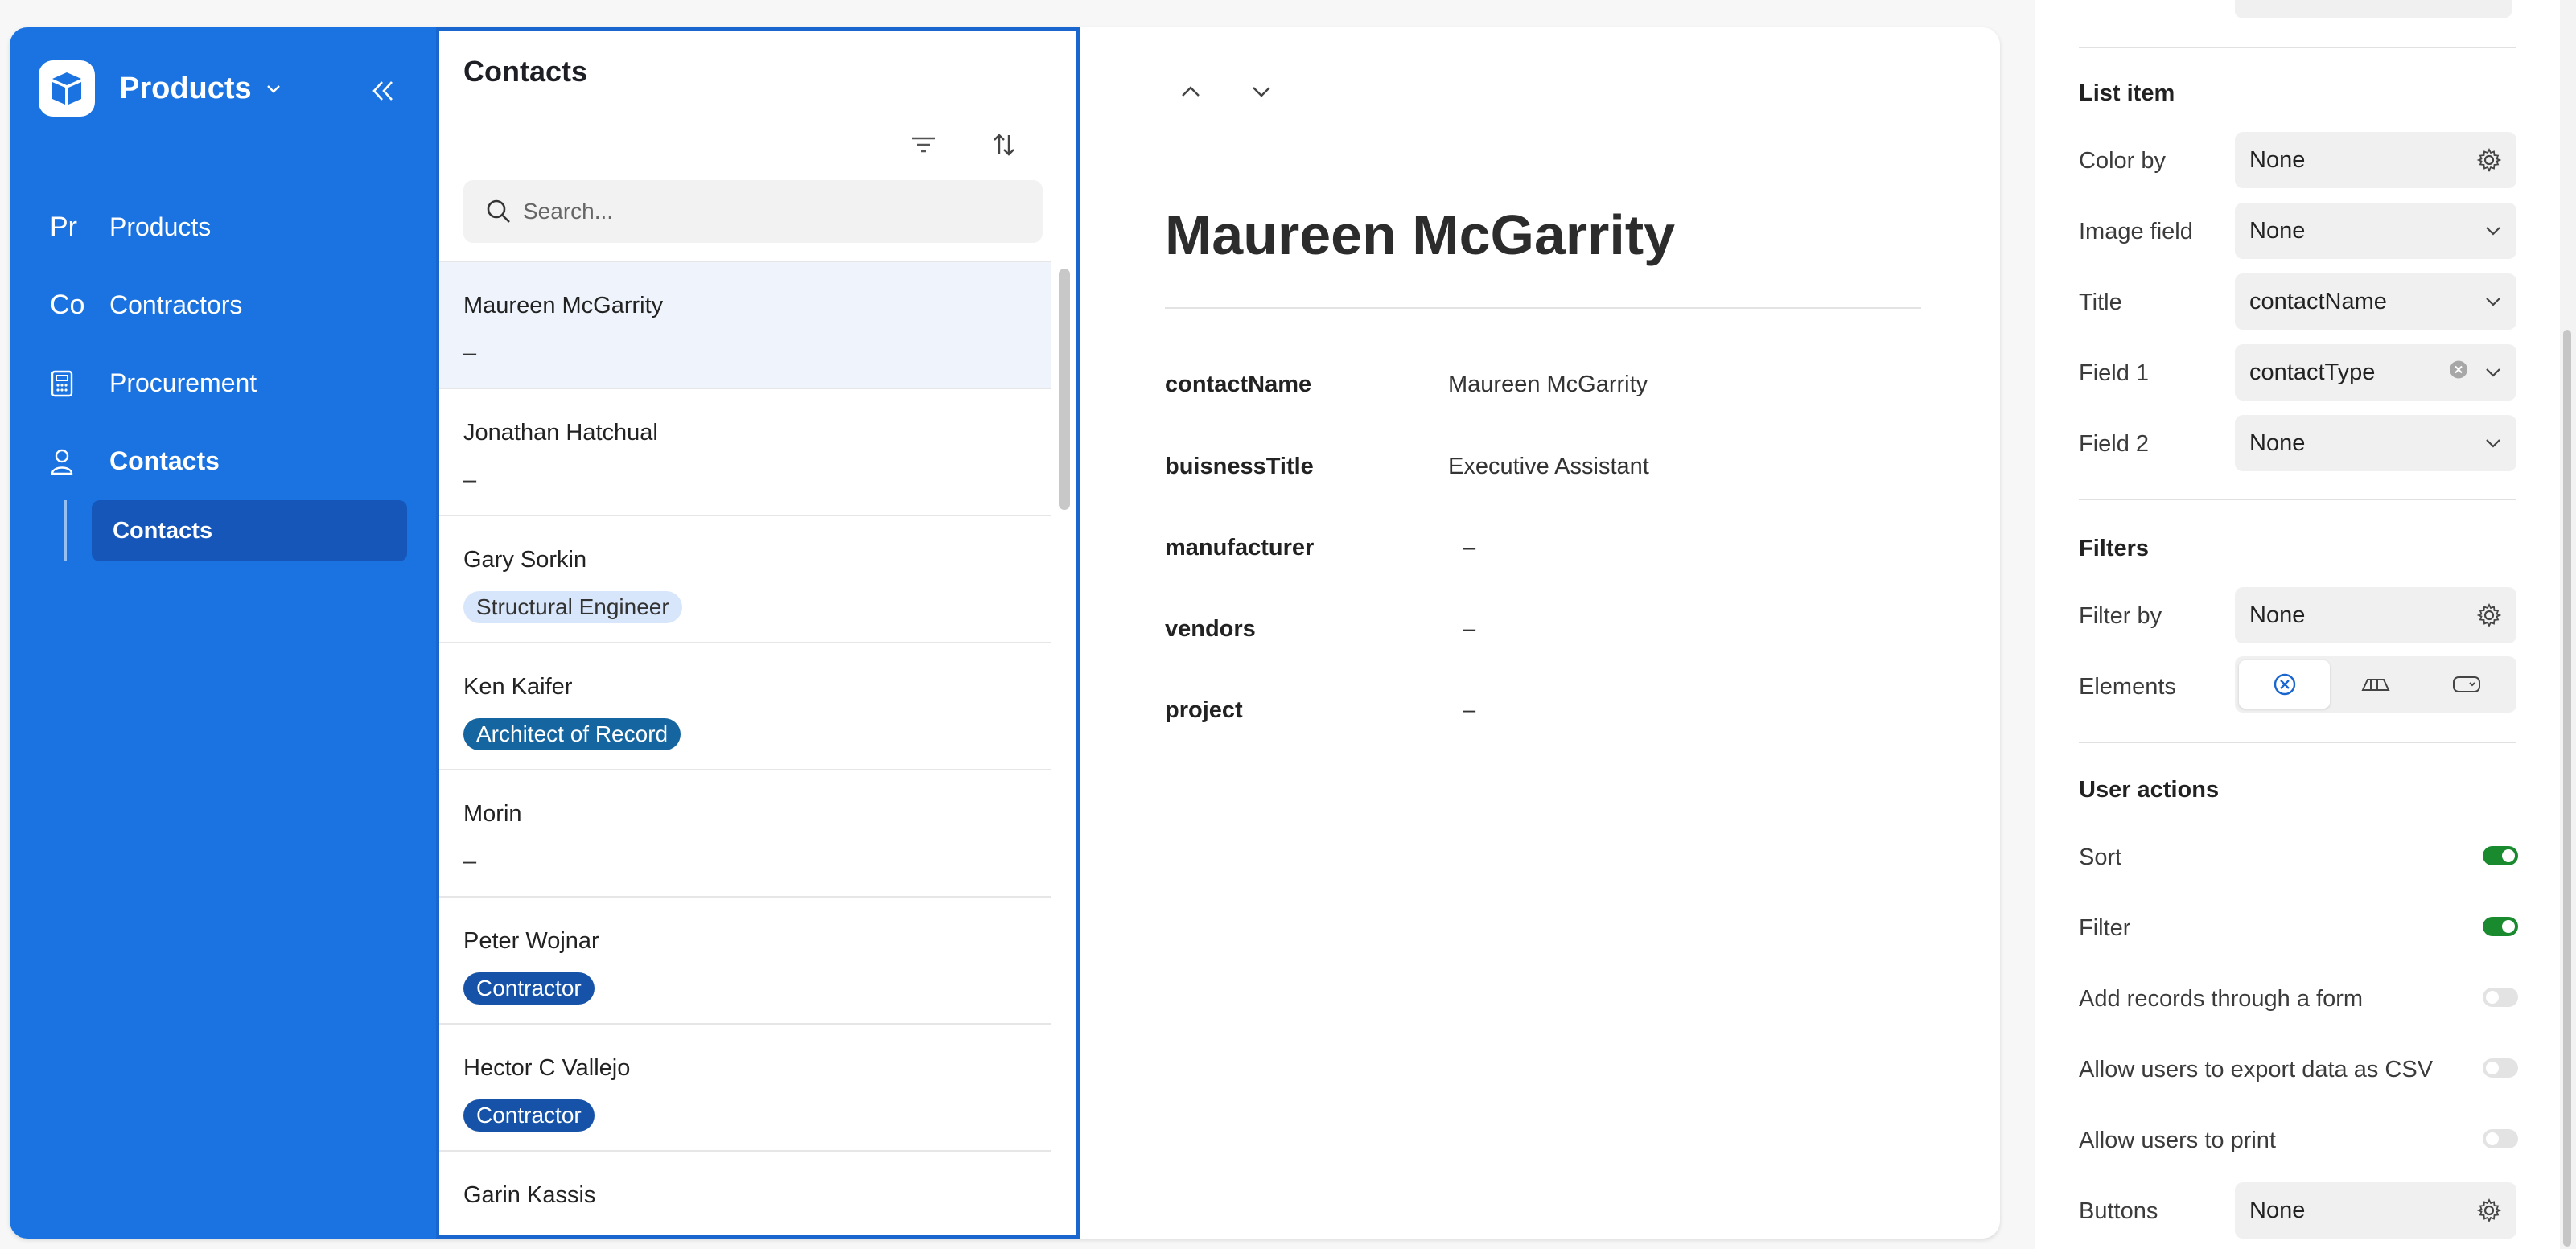  I want to click on filter-icon, so click(923, 145).